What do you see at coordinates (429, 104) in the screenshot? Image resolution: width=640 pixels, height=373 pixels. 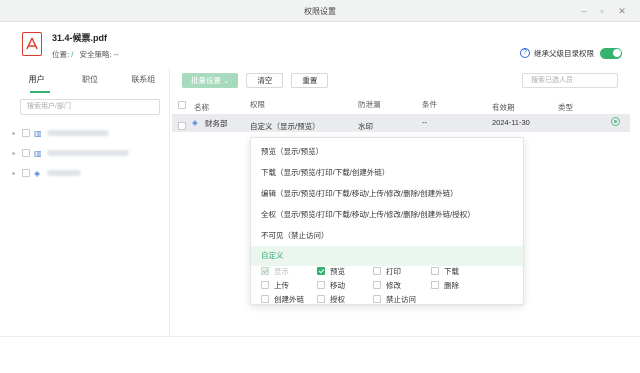 I see `col-condition: 条件` at bounding box center [429, 104].